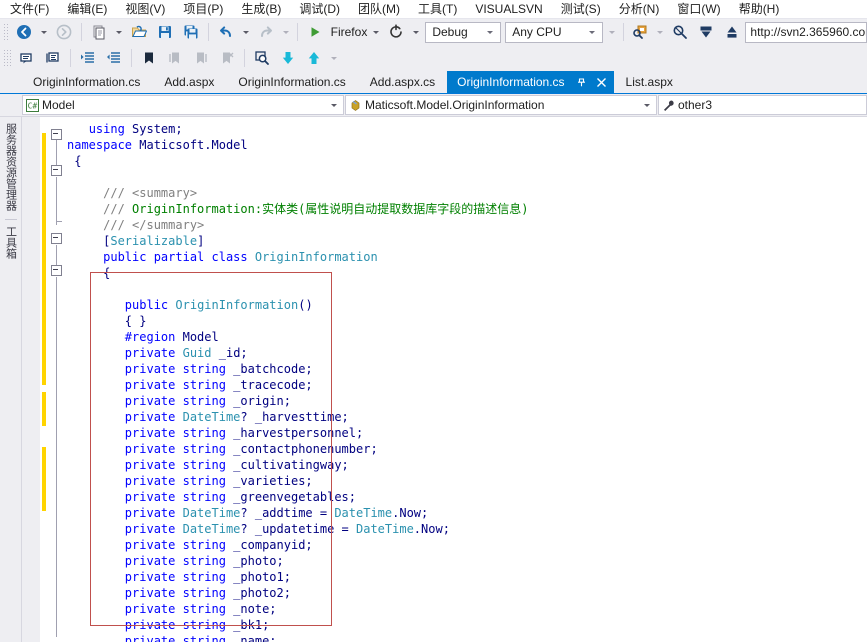  What do you see at coordinates (175, 58) in the screenshot?
I see `previous-bookmark-icon` at bounding box center [175, 58].